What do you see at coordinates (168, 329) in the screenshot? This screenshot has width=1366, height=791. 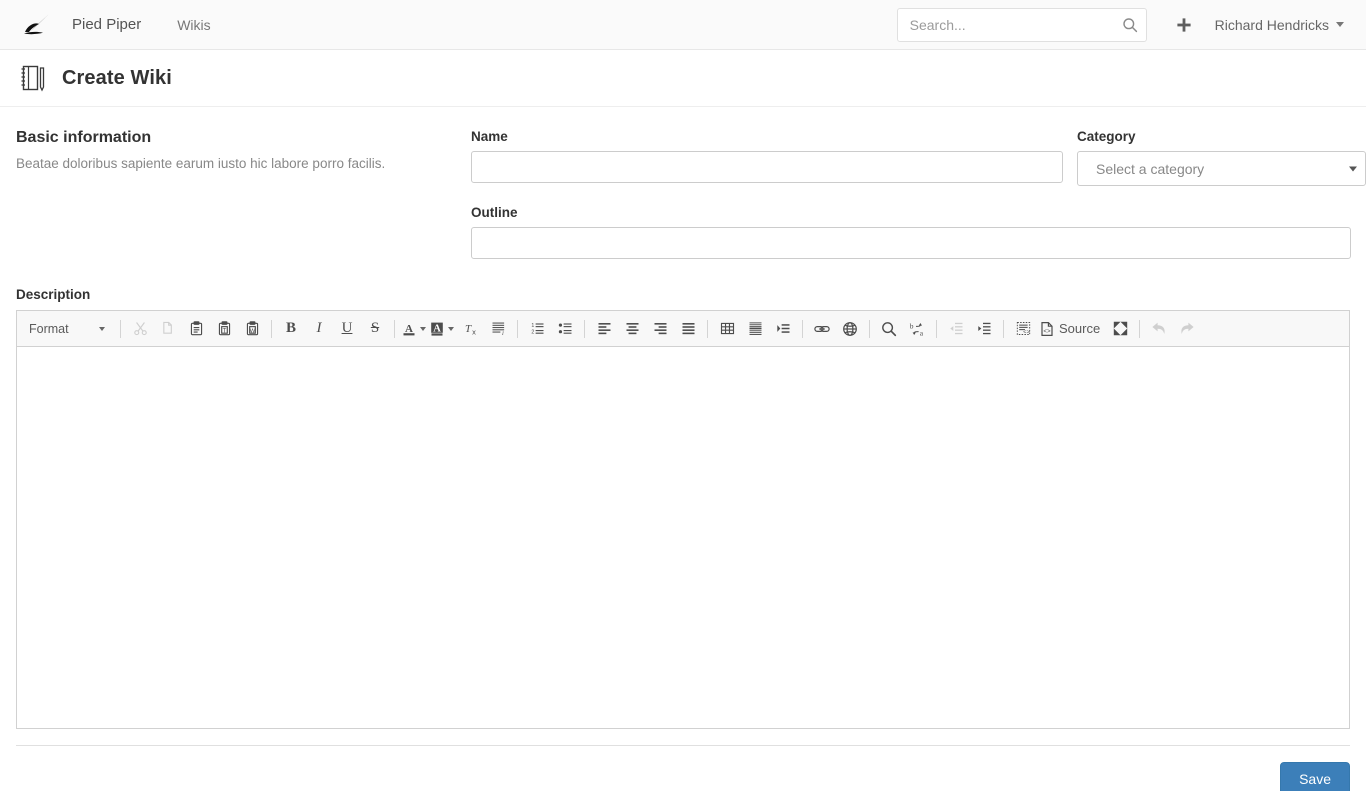 I see `copy-button` at bounding box center [168, 329].